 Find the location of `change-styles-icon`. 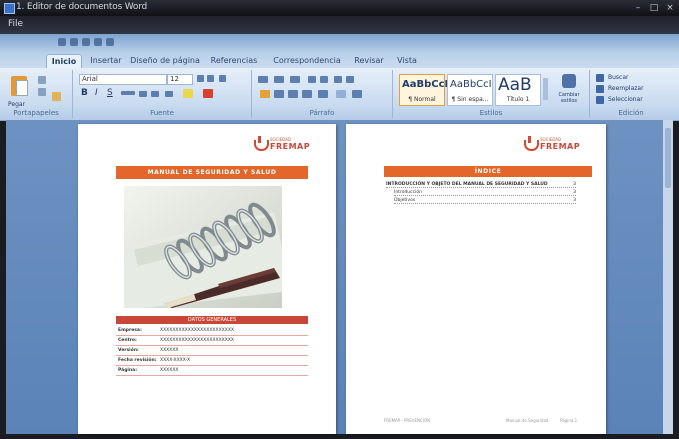

change-styles-icon is located at coordinates (569, 81).